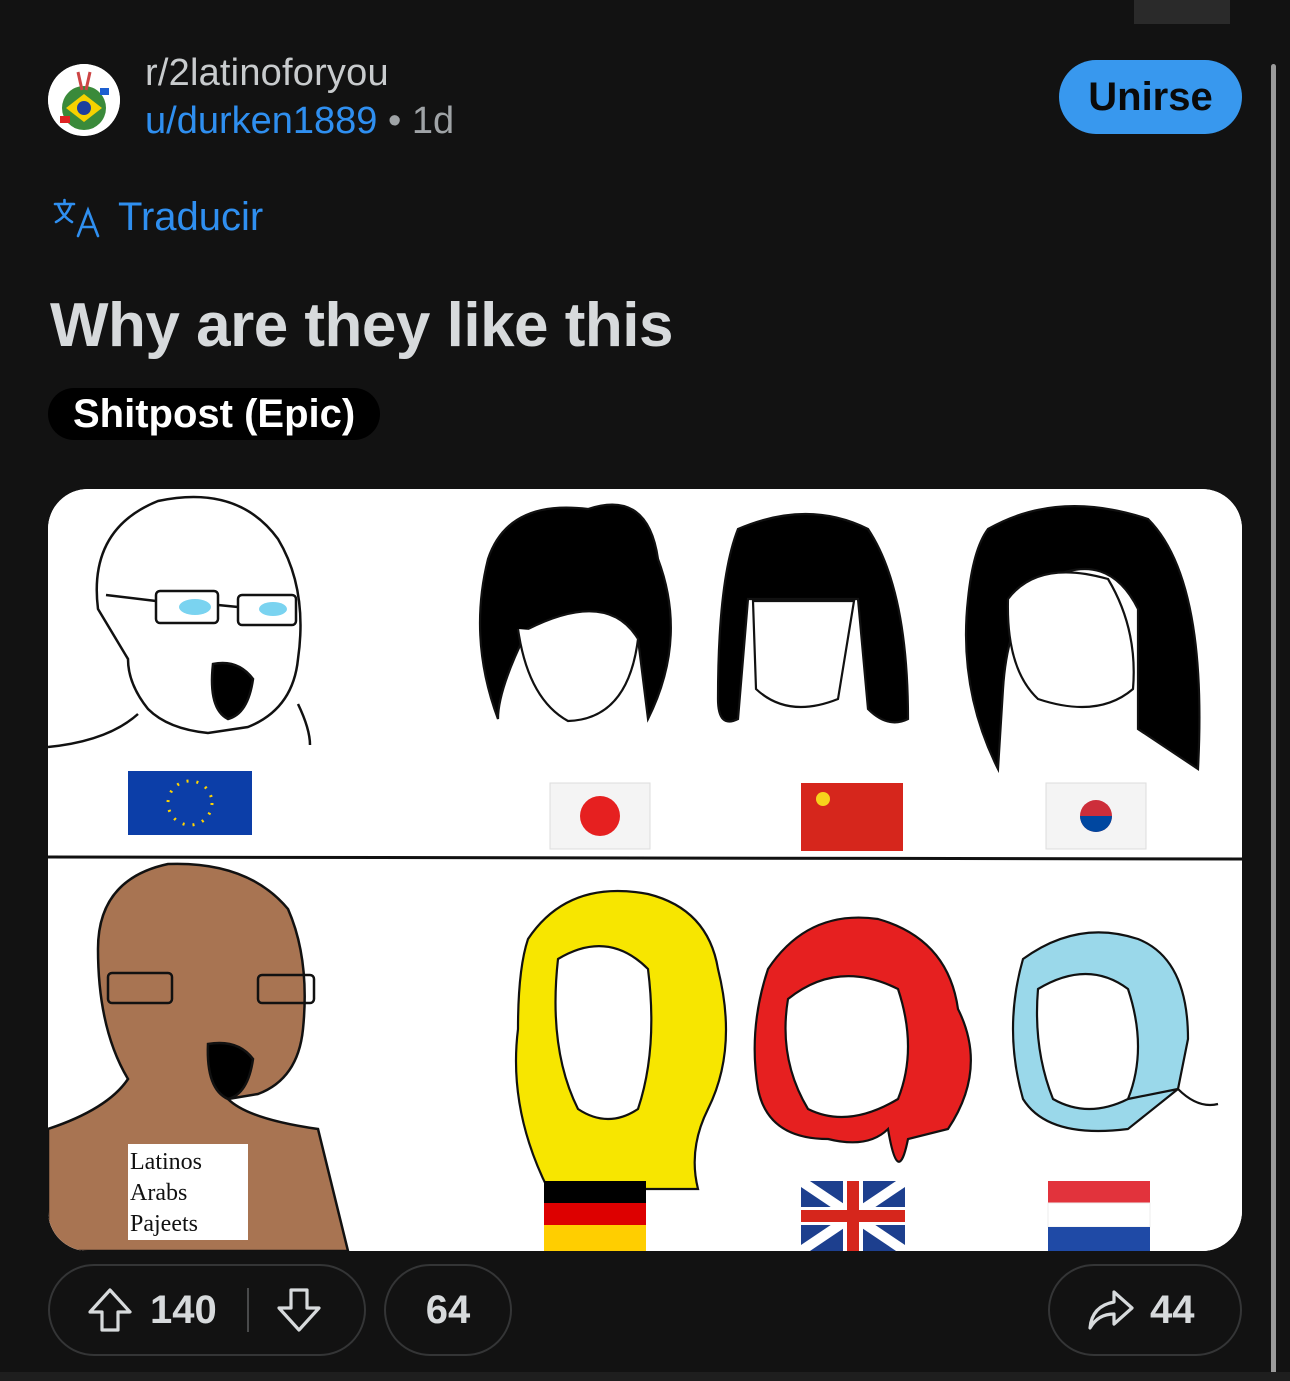  Describe the element at coordinates (645, 7) in the screenshot. I see `top-bar` at that location.